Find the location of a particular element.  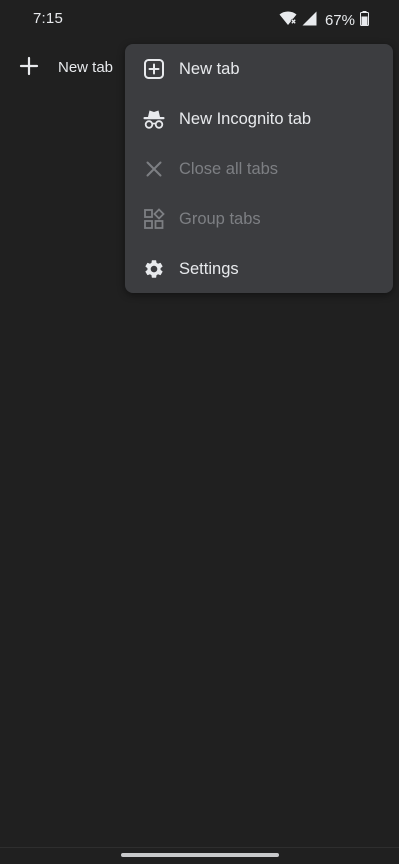

menu-item-group-tabs: Group tabs is located at coordinates (259, 219).